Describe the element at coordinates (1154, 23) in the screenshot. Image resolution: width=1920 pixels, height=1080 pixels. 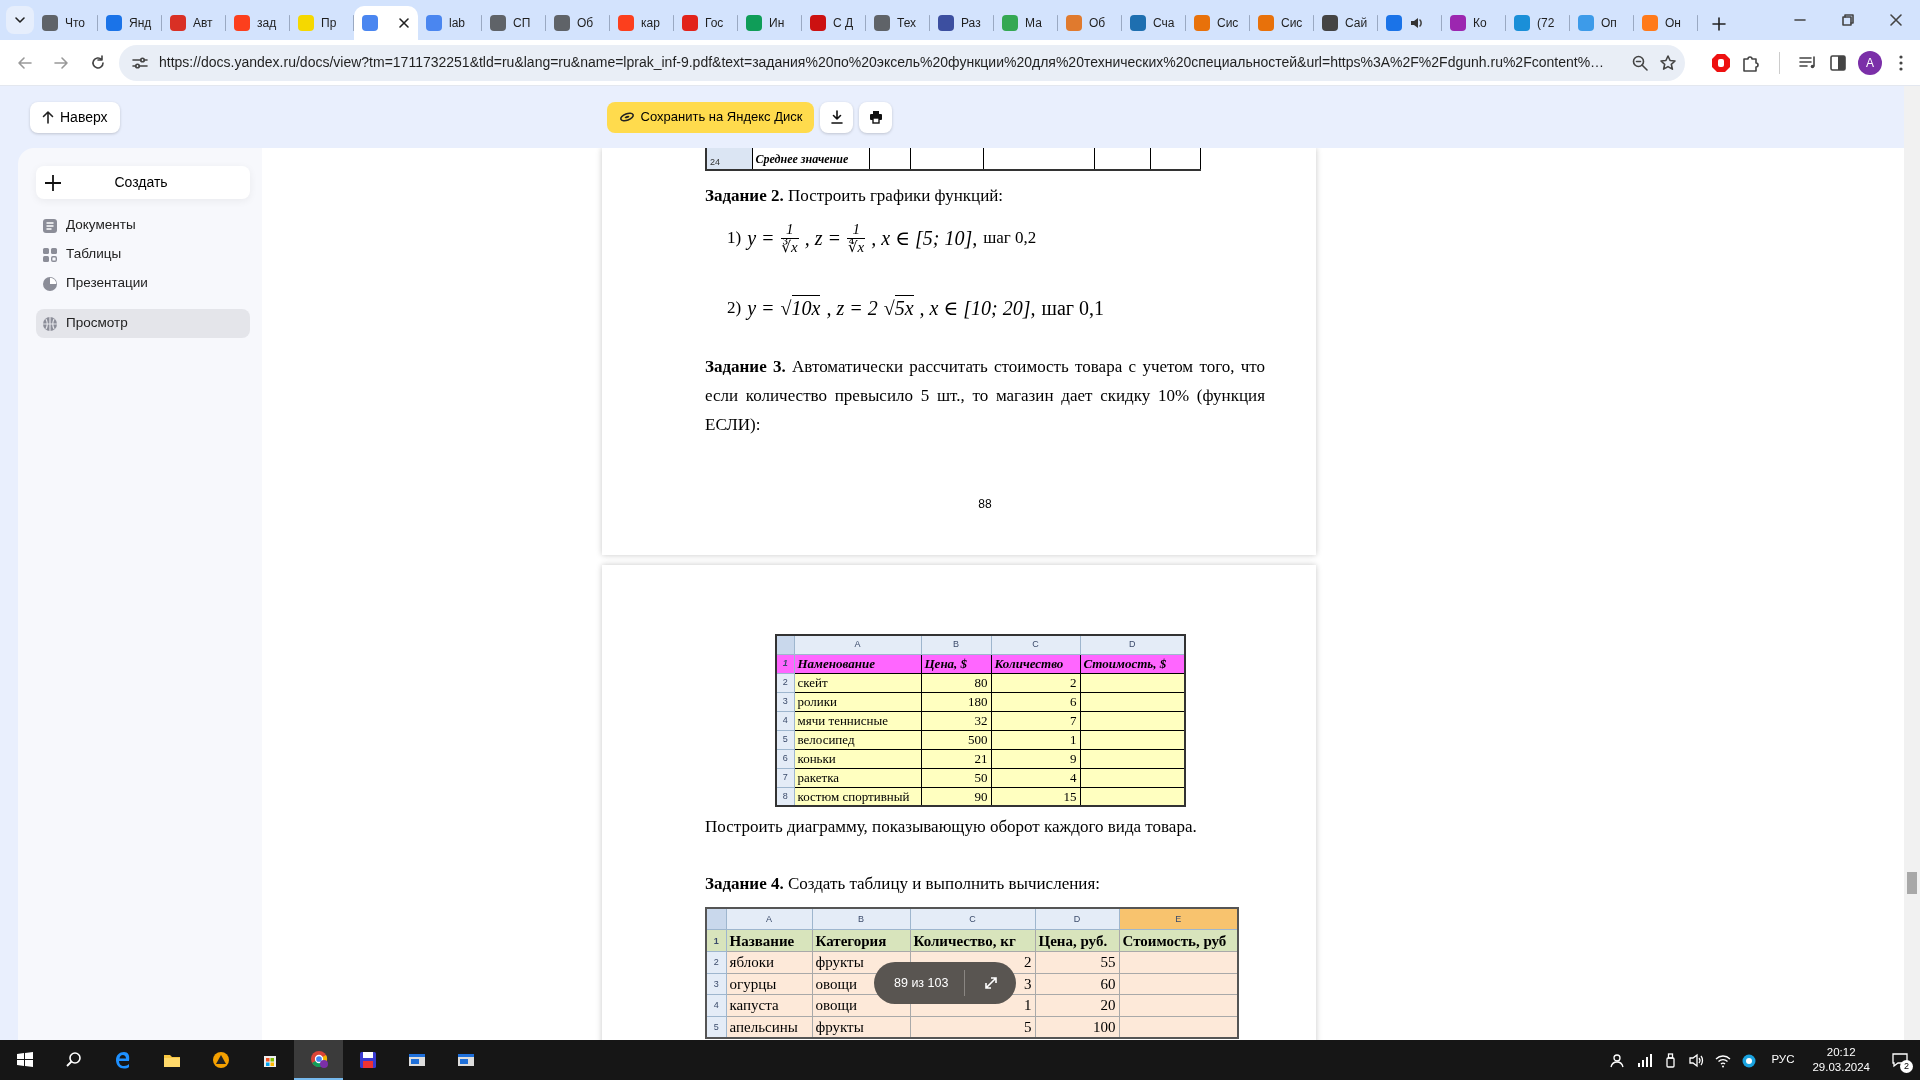
I see `browser-tab: Сча` at that location.